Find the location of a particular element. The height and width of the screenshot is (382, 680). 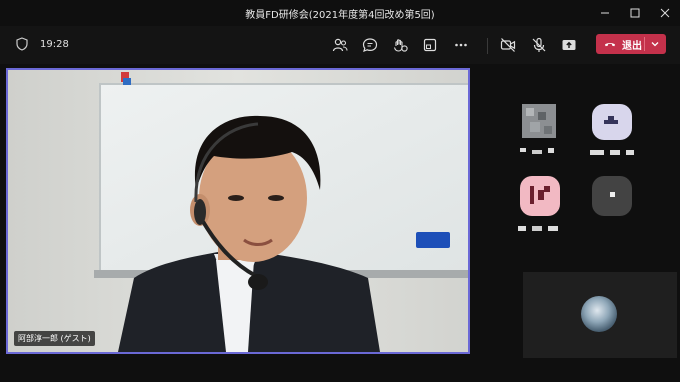

mic-toggle-button is located at coordinates (539, 45).